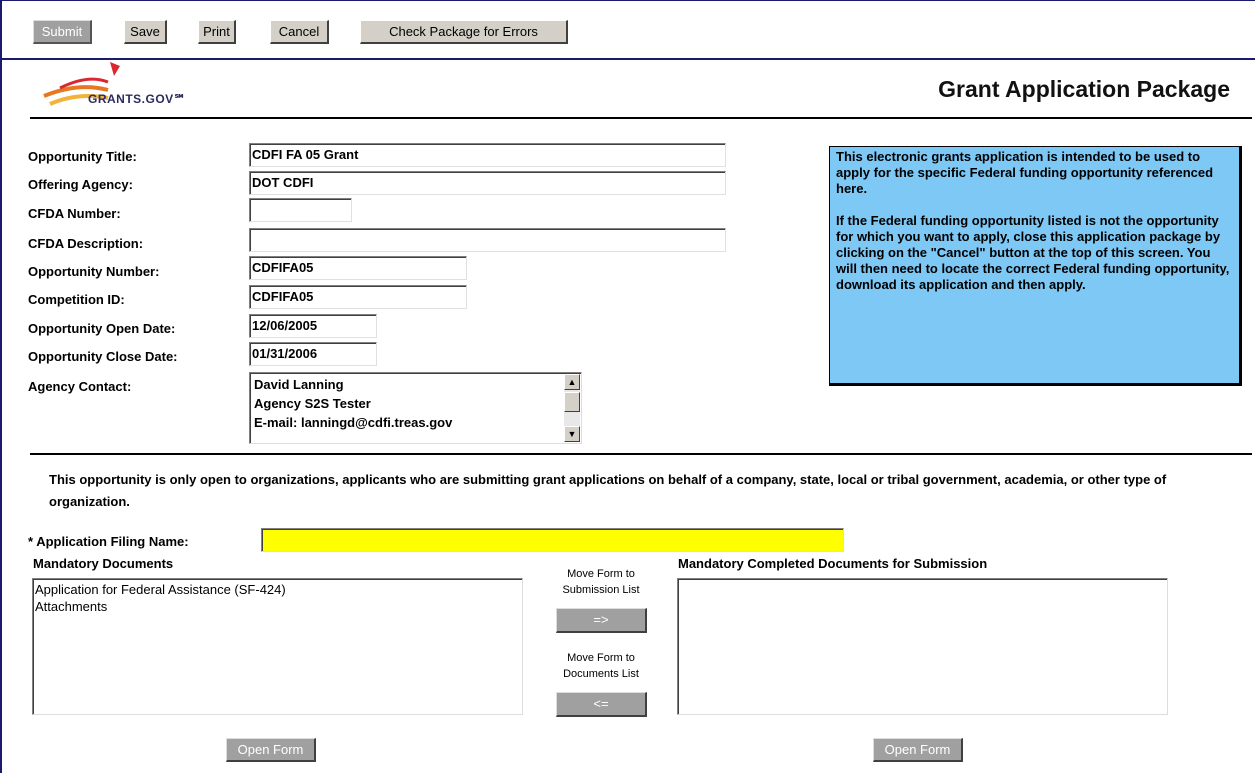  I want to click on offering-agency-field: DOT CDFI, so click(487, 183).